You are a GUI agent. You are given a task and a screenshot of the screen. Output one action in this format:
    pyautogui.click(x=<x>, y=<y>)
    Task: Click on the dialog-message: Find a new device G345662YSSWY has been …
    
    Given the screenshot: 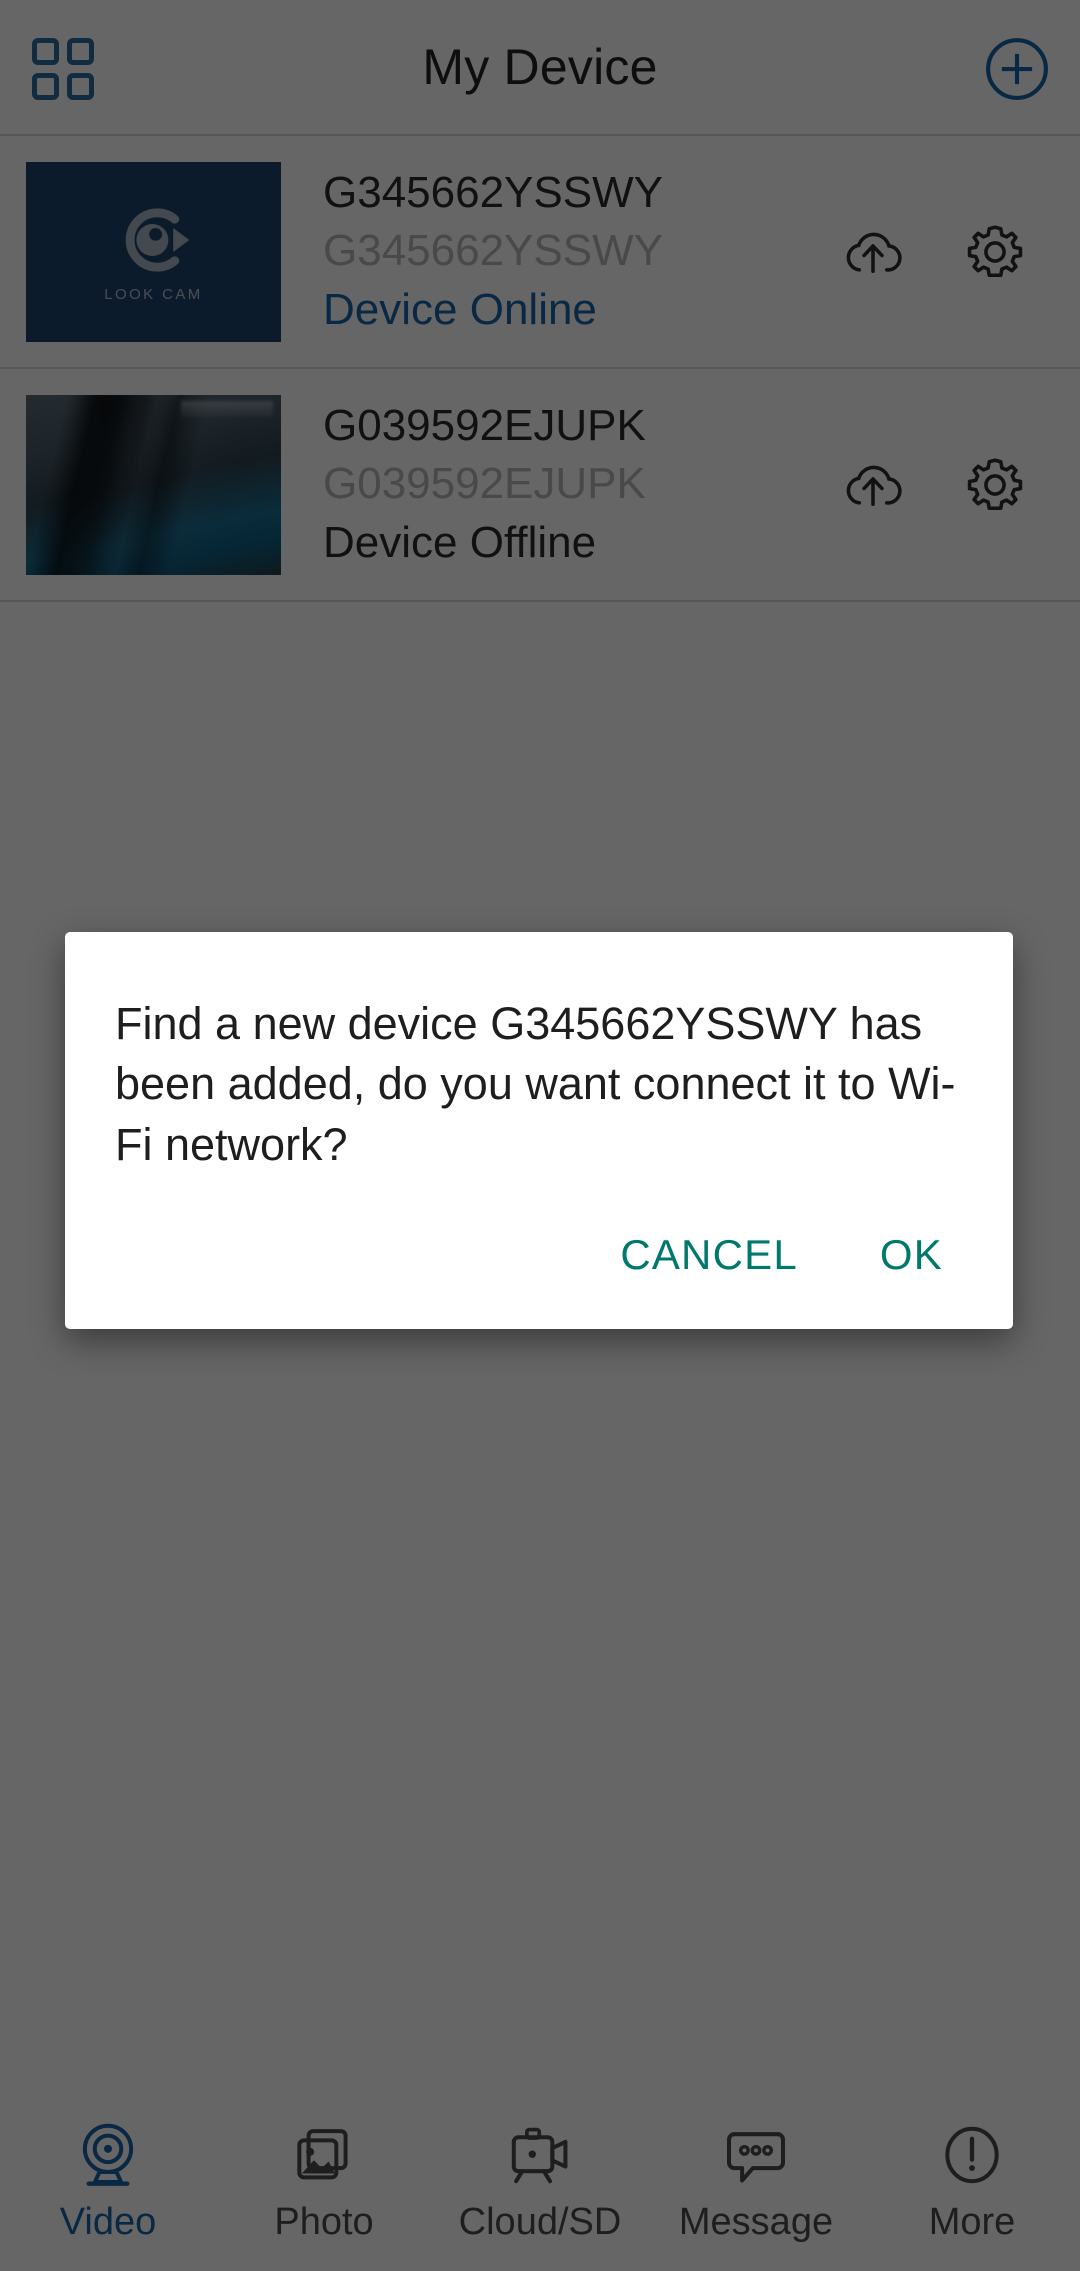 What is the action you would take?
    pyautogui.click(x=535, y=1084)
    